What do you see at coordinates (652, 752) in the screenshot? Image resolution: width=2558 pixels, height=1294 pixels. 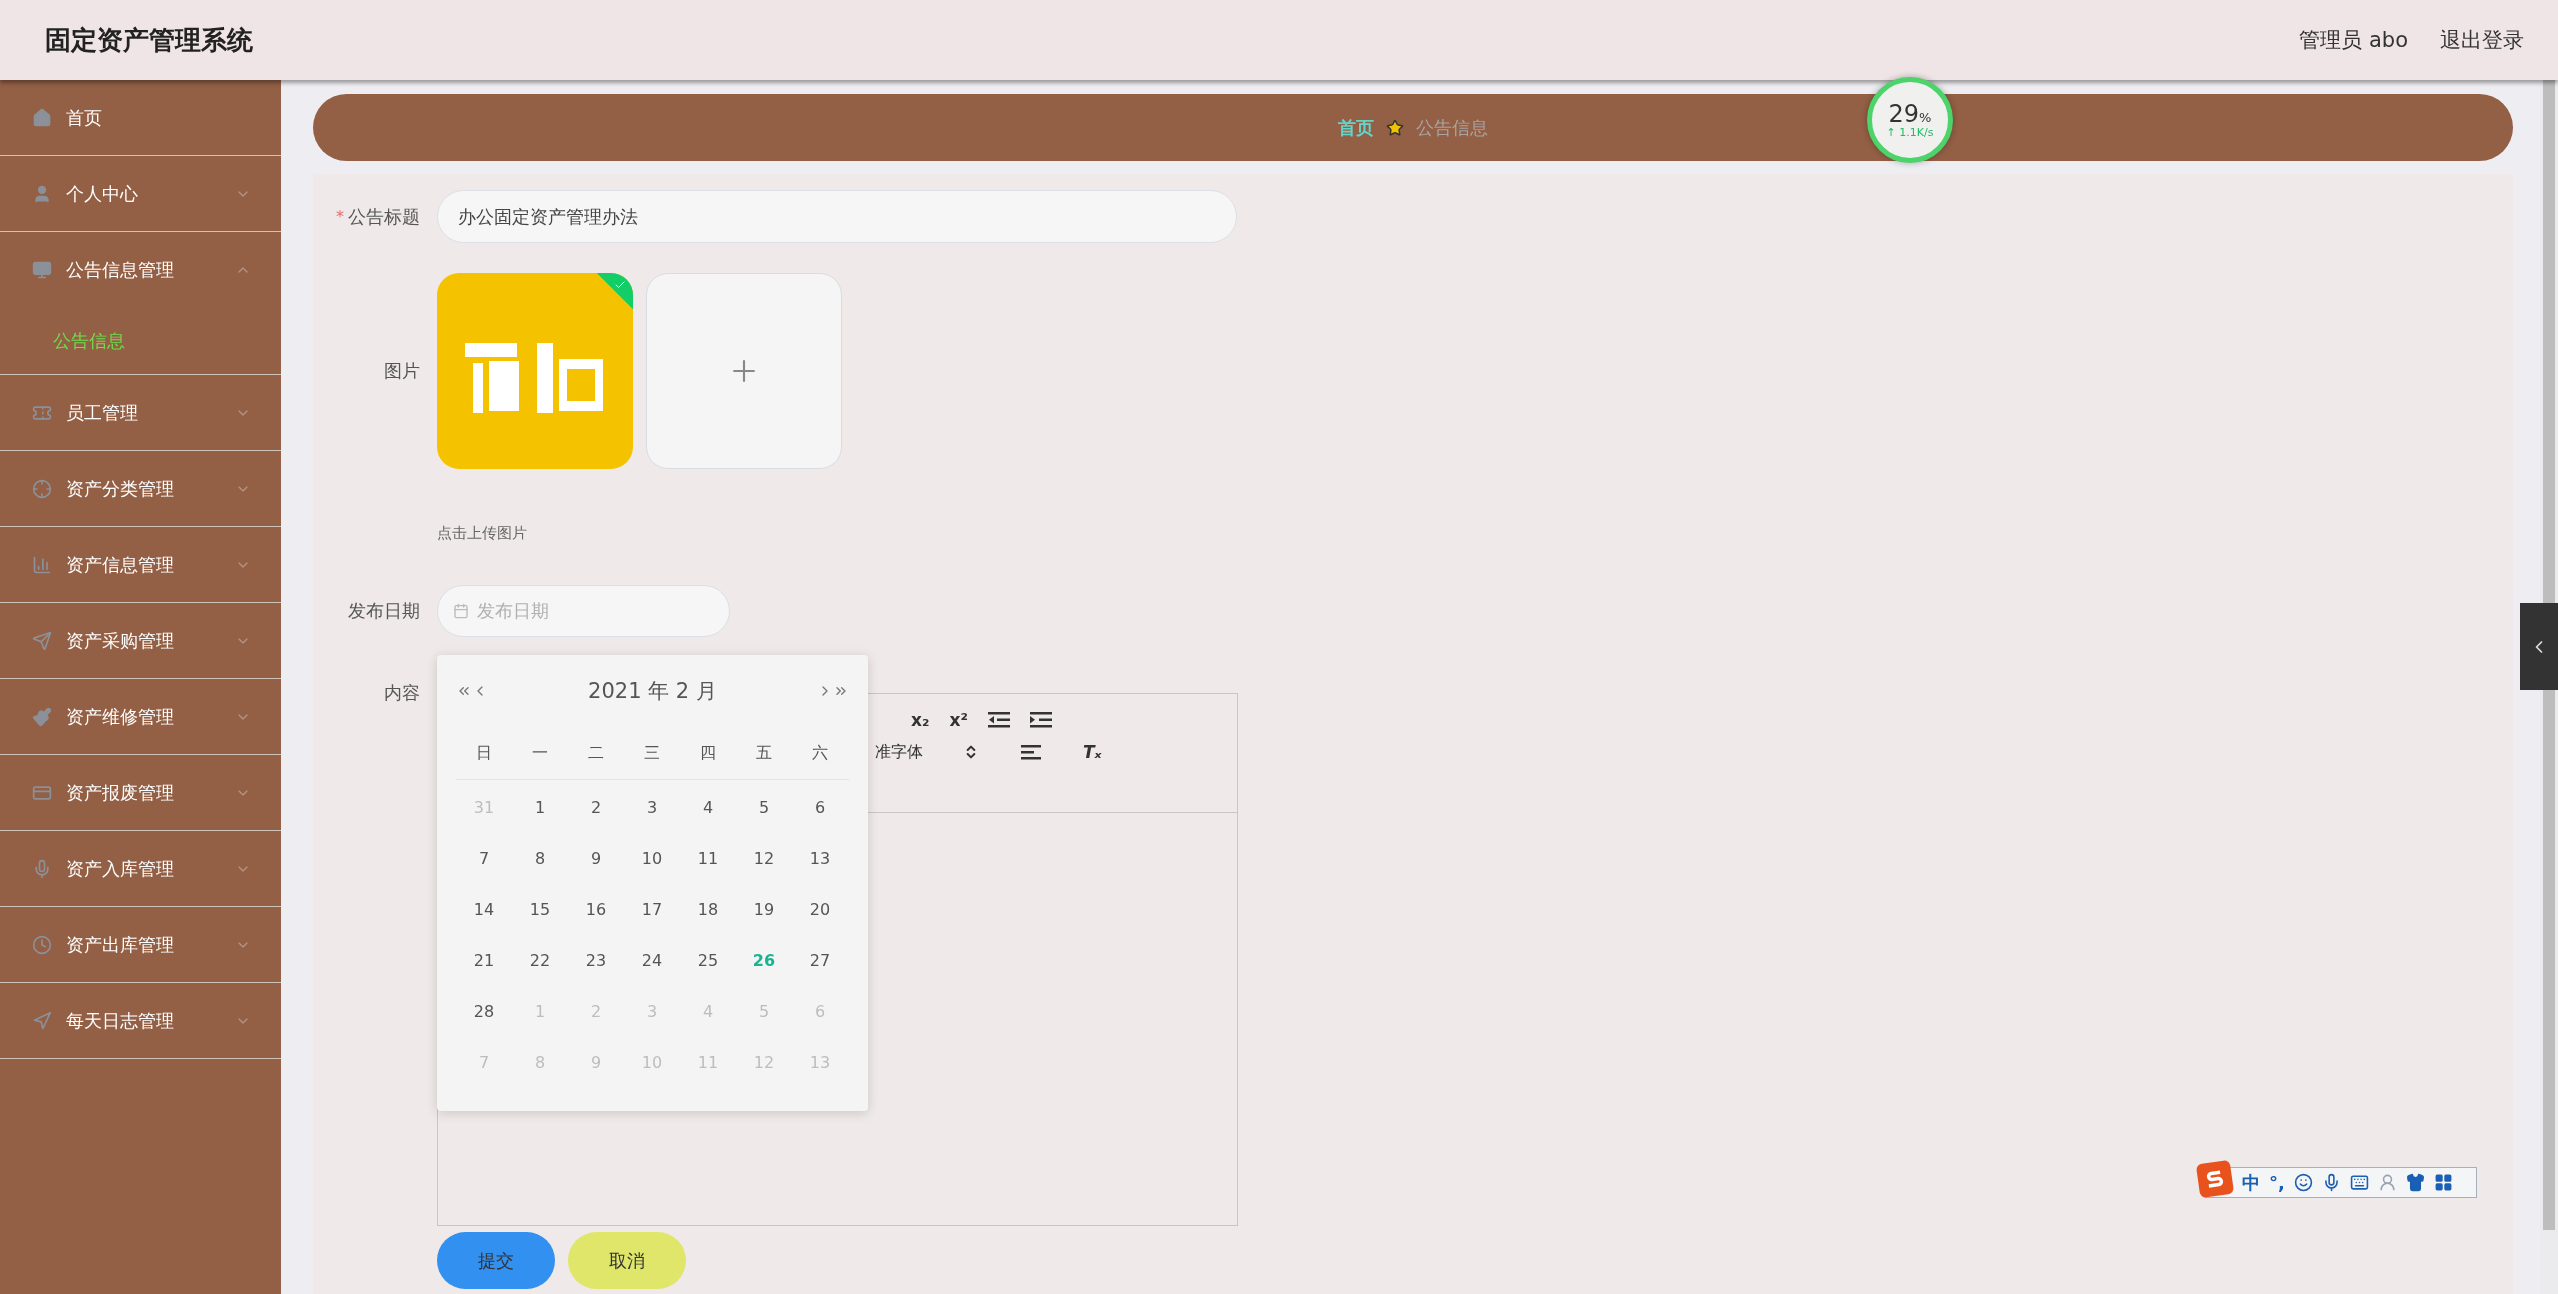 I see `weekday-label: 三` at bounding box center [652, 752].